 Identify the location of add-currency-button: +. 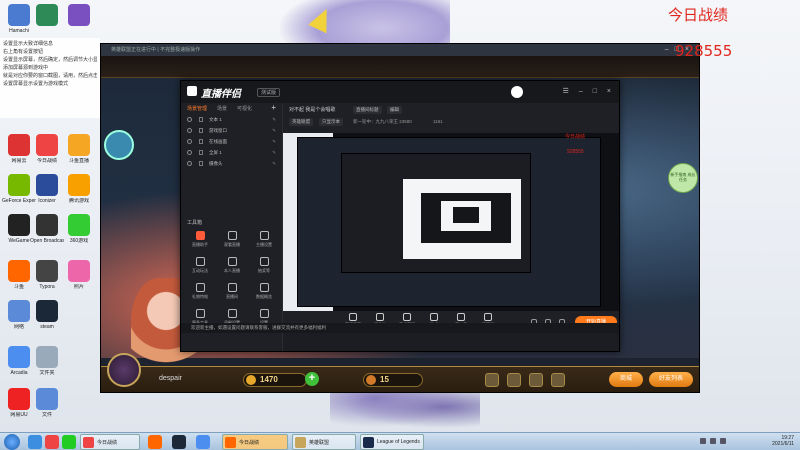
(312, 379).